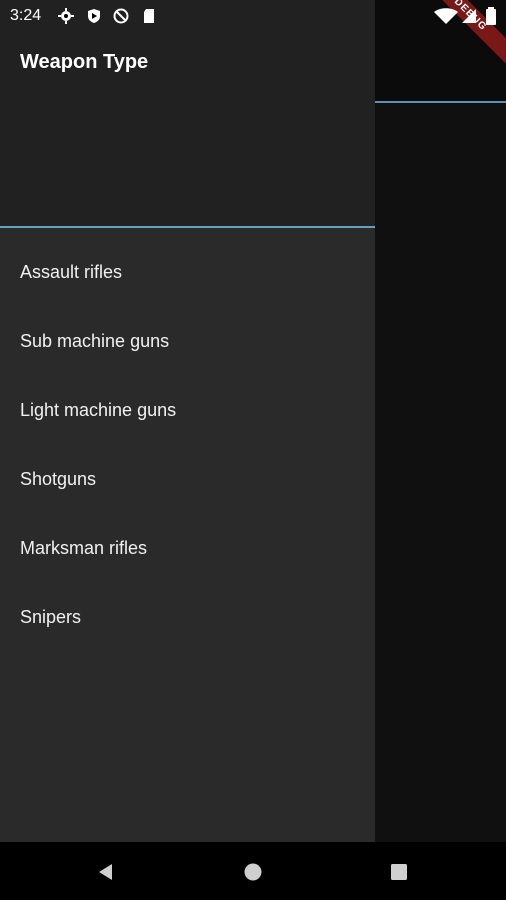 This screenshot has height=900, width=506. I want to click on drawer-item-label: Light machine guns, so click(98, 410).